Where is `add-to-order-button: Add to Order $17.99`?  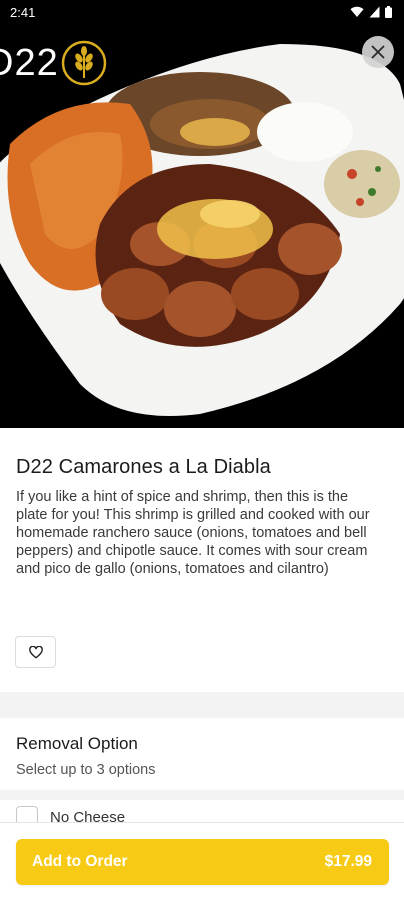 add-to-order-button: Add to Order $17.99 is located at coordinates (202, 862).